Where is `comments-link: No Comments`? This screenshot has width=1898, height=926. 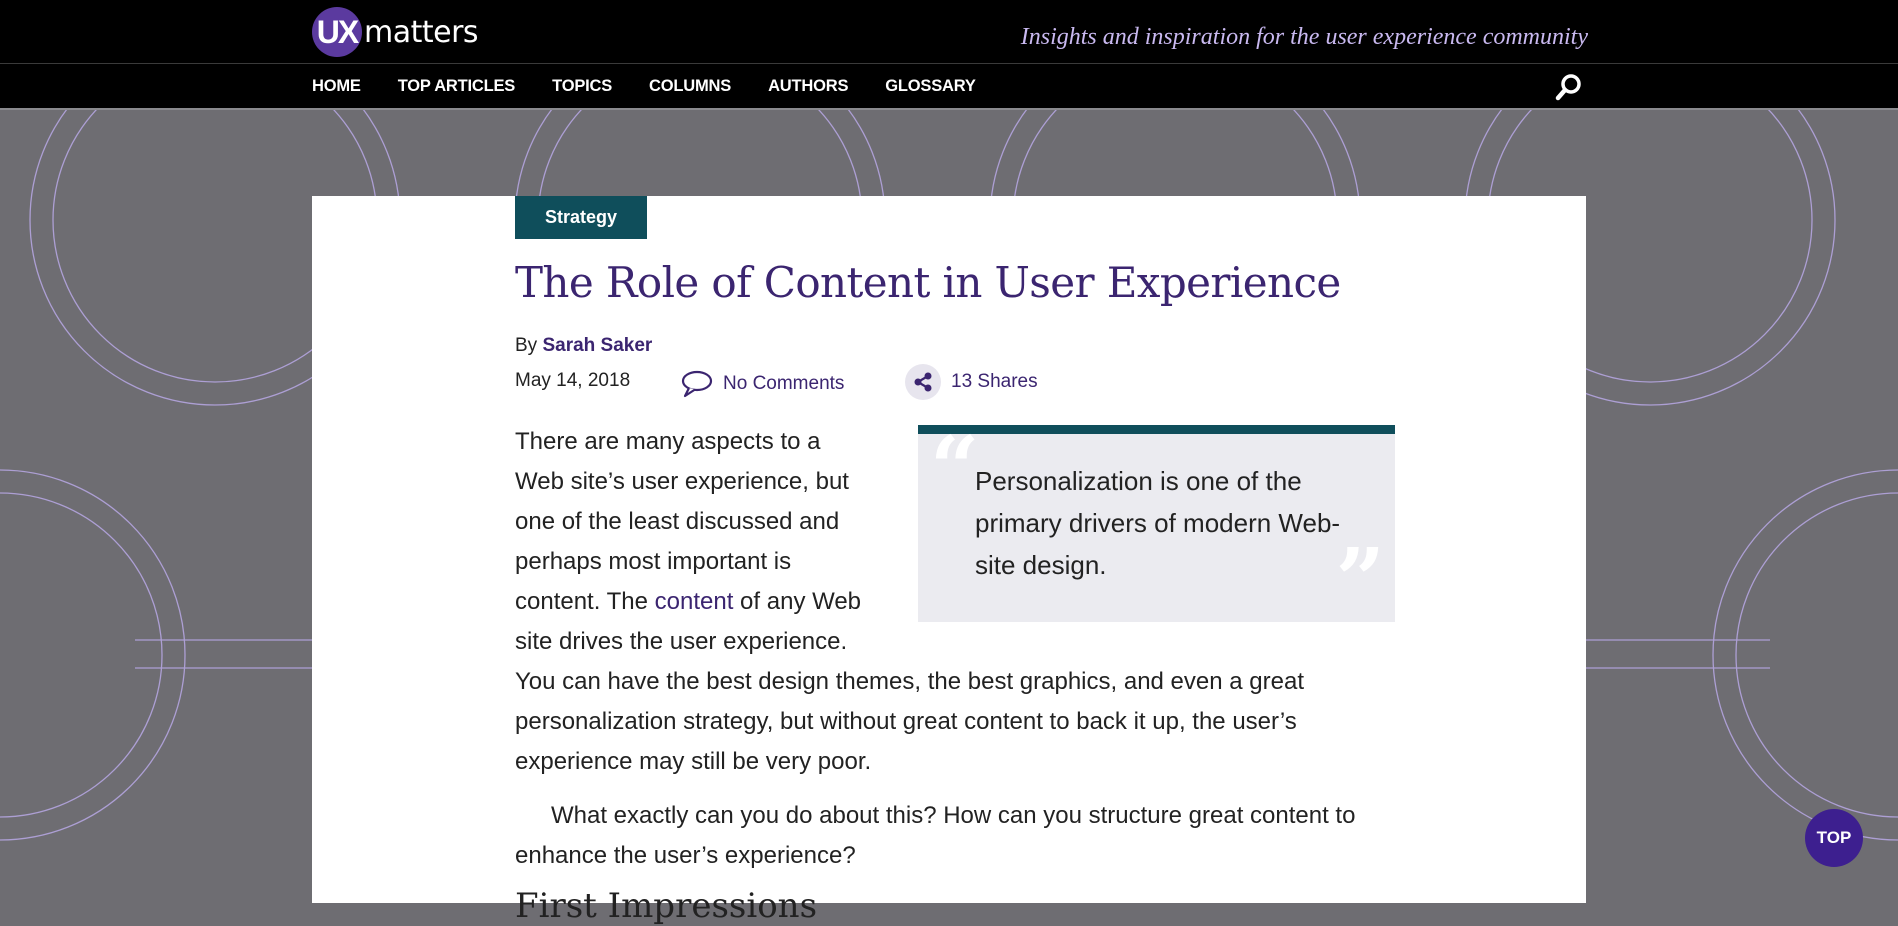 comments-link: No Comments is located at coordinates (762, 384).